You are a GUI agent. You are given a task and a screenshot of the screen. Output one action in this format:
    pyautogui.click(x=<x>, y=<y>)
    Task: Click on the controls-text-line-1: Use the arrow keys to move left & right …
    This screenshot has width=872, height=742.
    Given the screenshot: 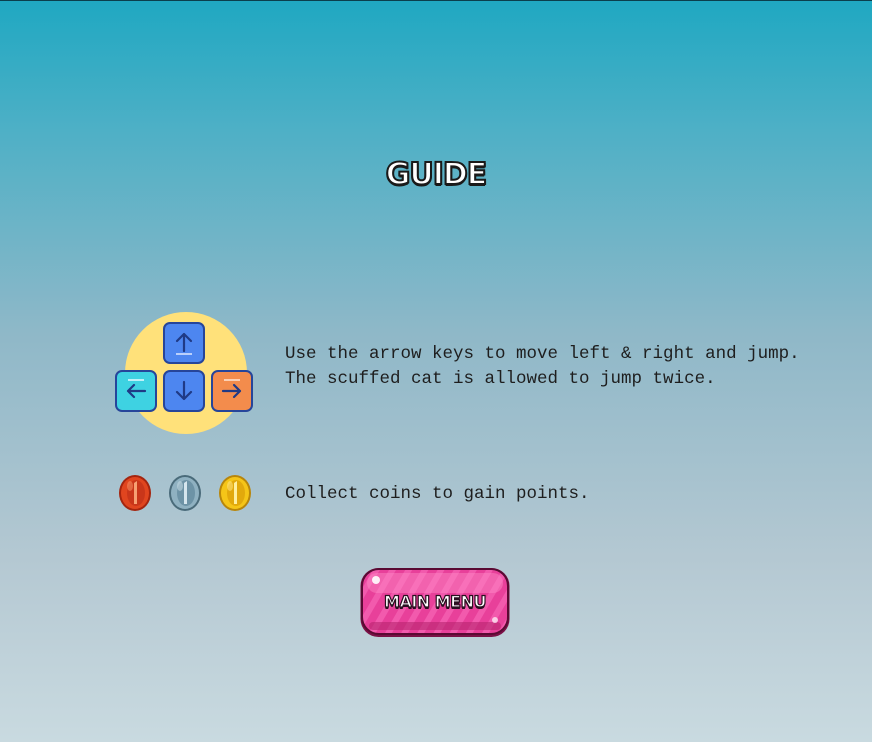 What is the action you would take?
    pyautogui.click(x=542, y=354)
    